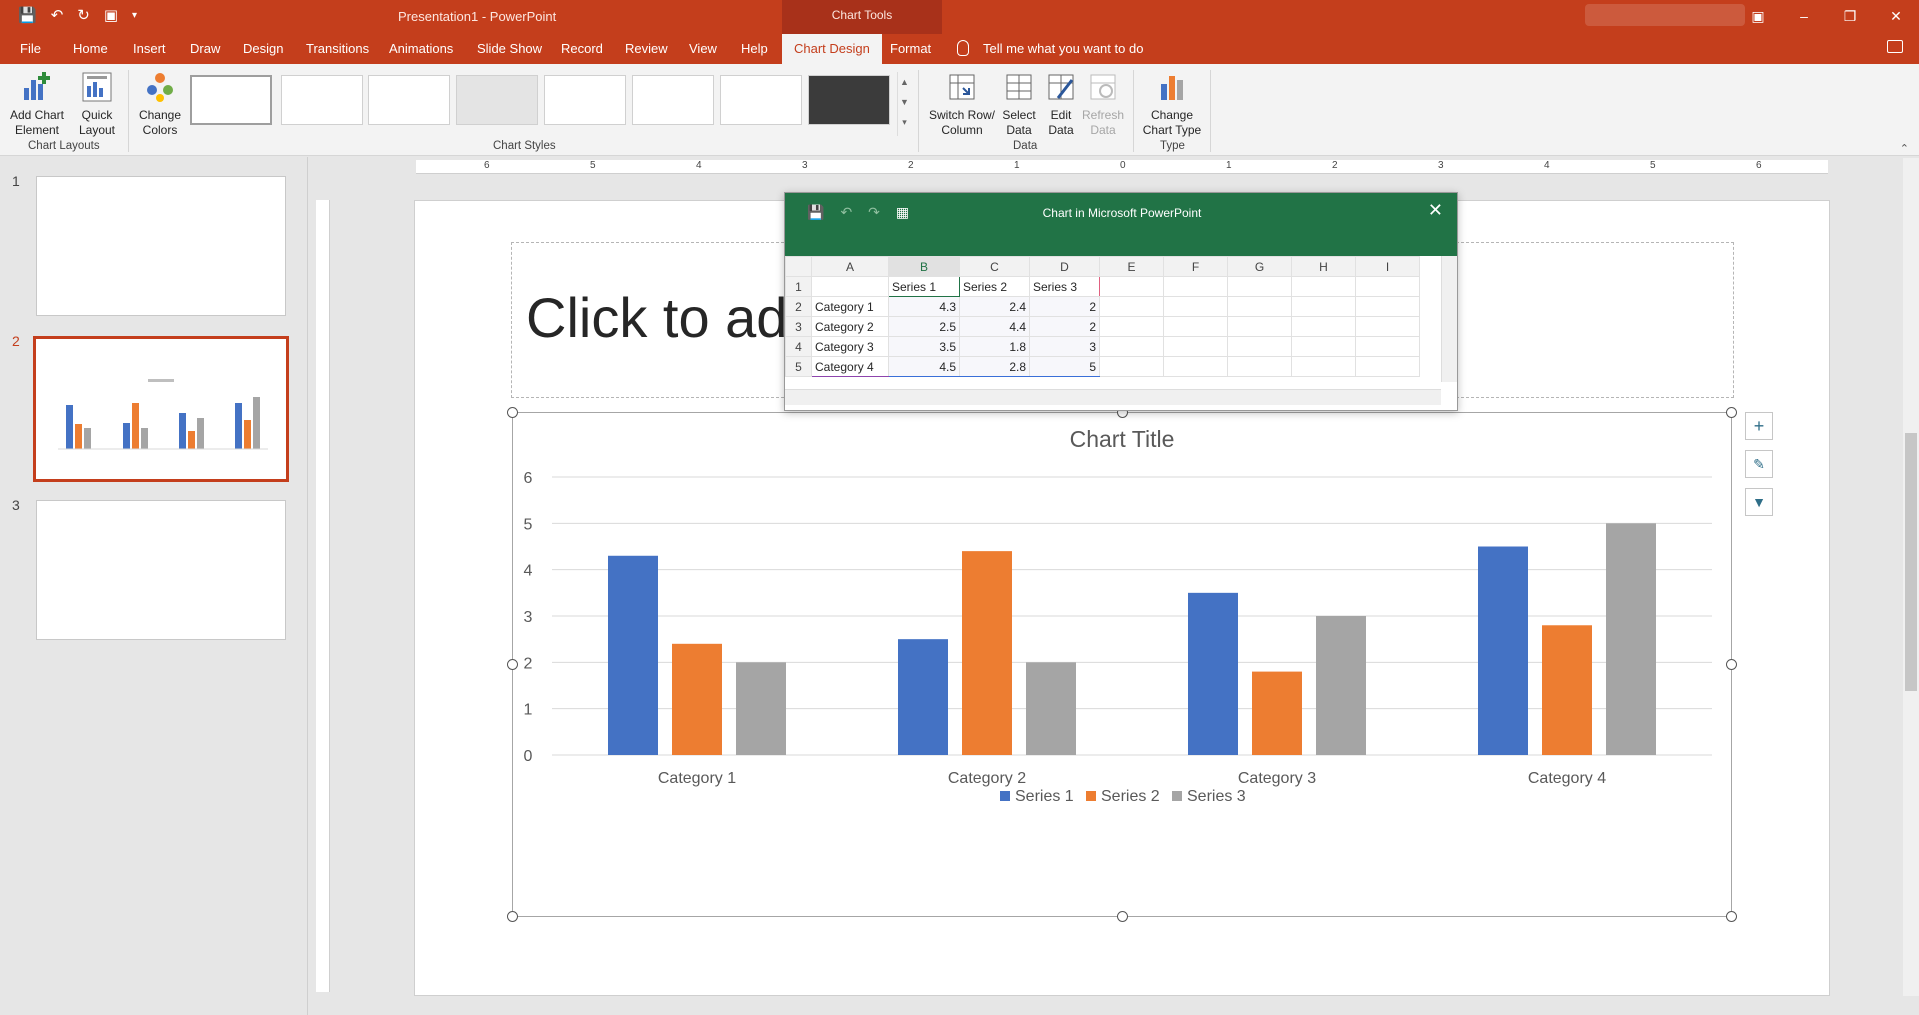 The image size is (1919, 1015). I want to click on chart-filters-funnel-icon: ▼, so click(1759, 502).